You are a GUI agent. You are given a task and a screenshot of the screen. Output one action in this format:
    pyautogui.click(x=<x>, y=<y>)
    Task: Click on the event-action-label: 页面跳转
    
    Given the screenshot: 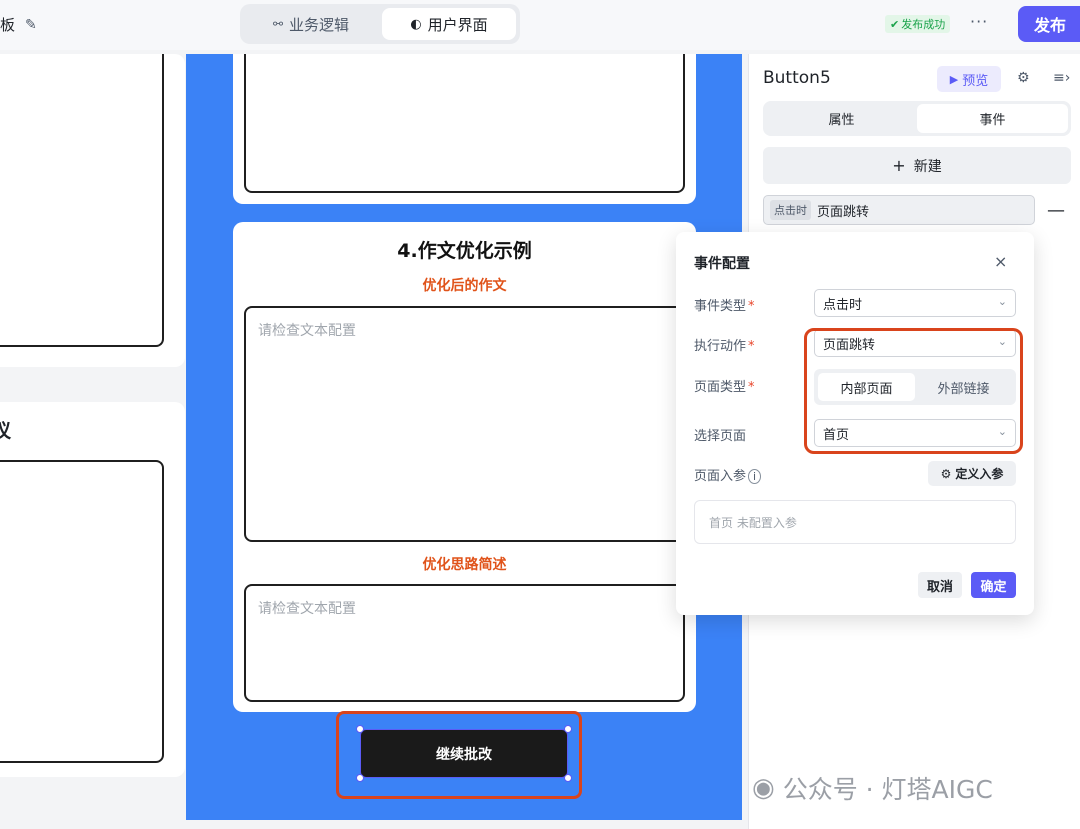 What is the action you would take?
    pyautogui.click(x=843, y=212)
    